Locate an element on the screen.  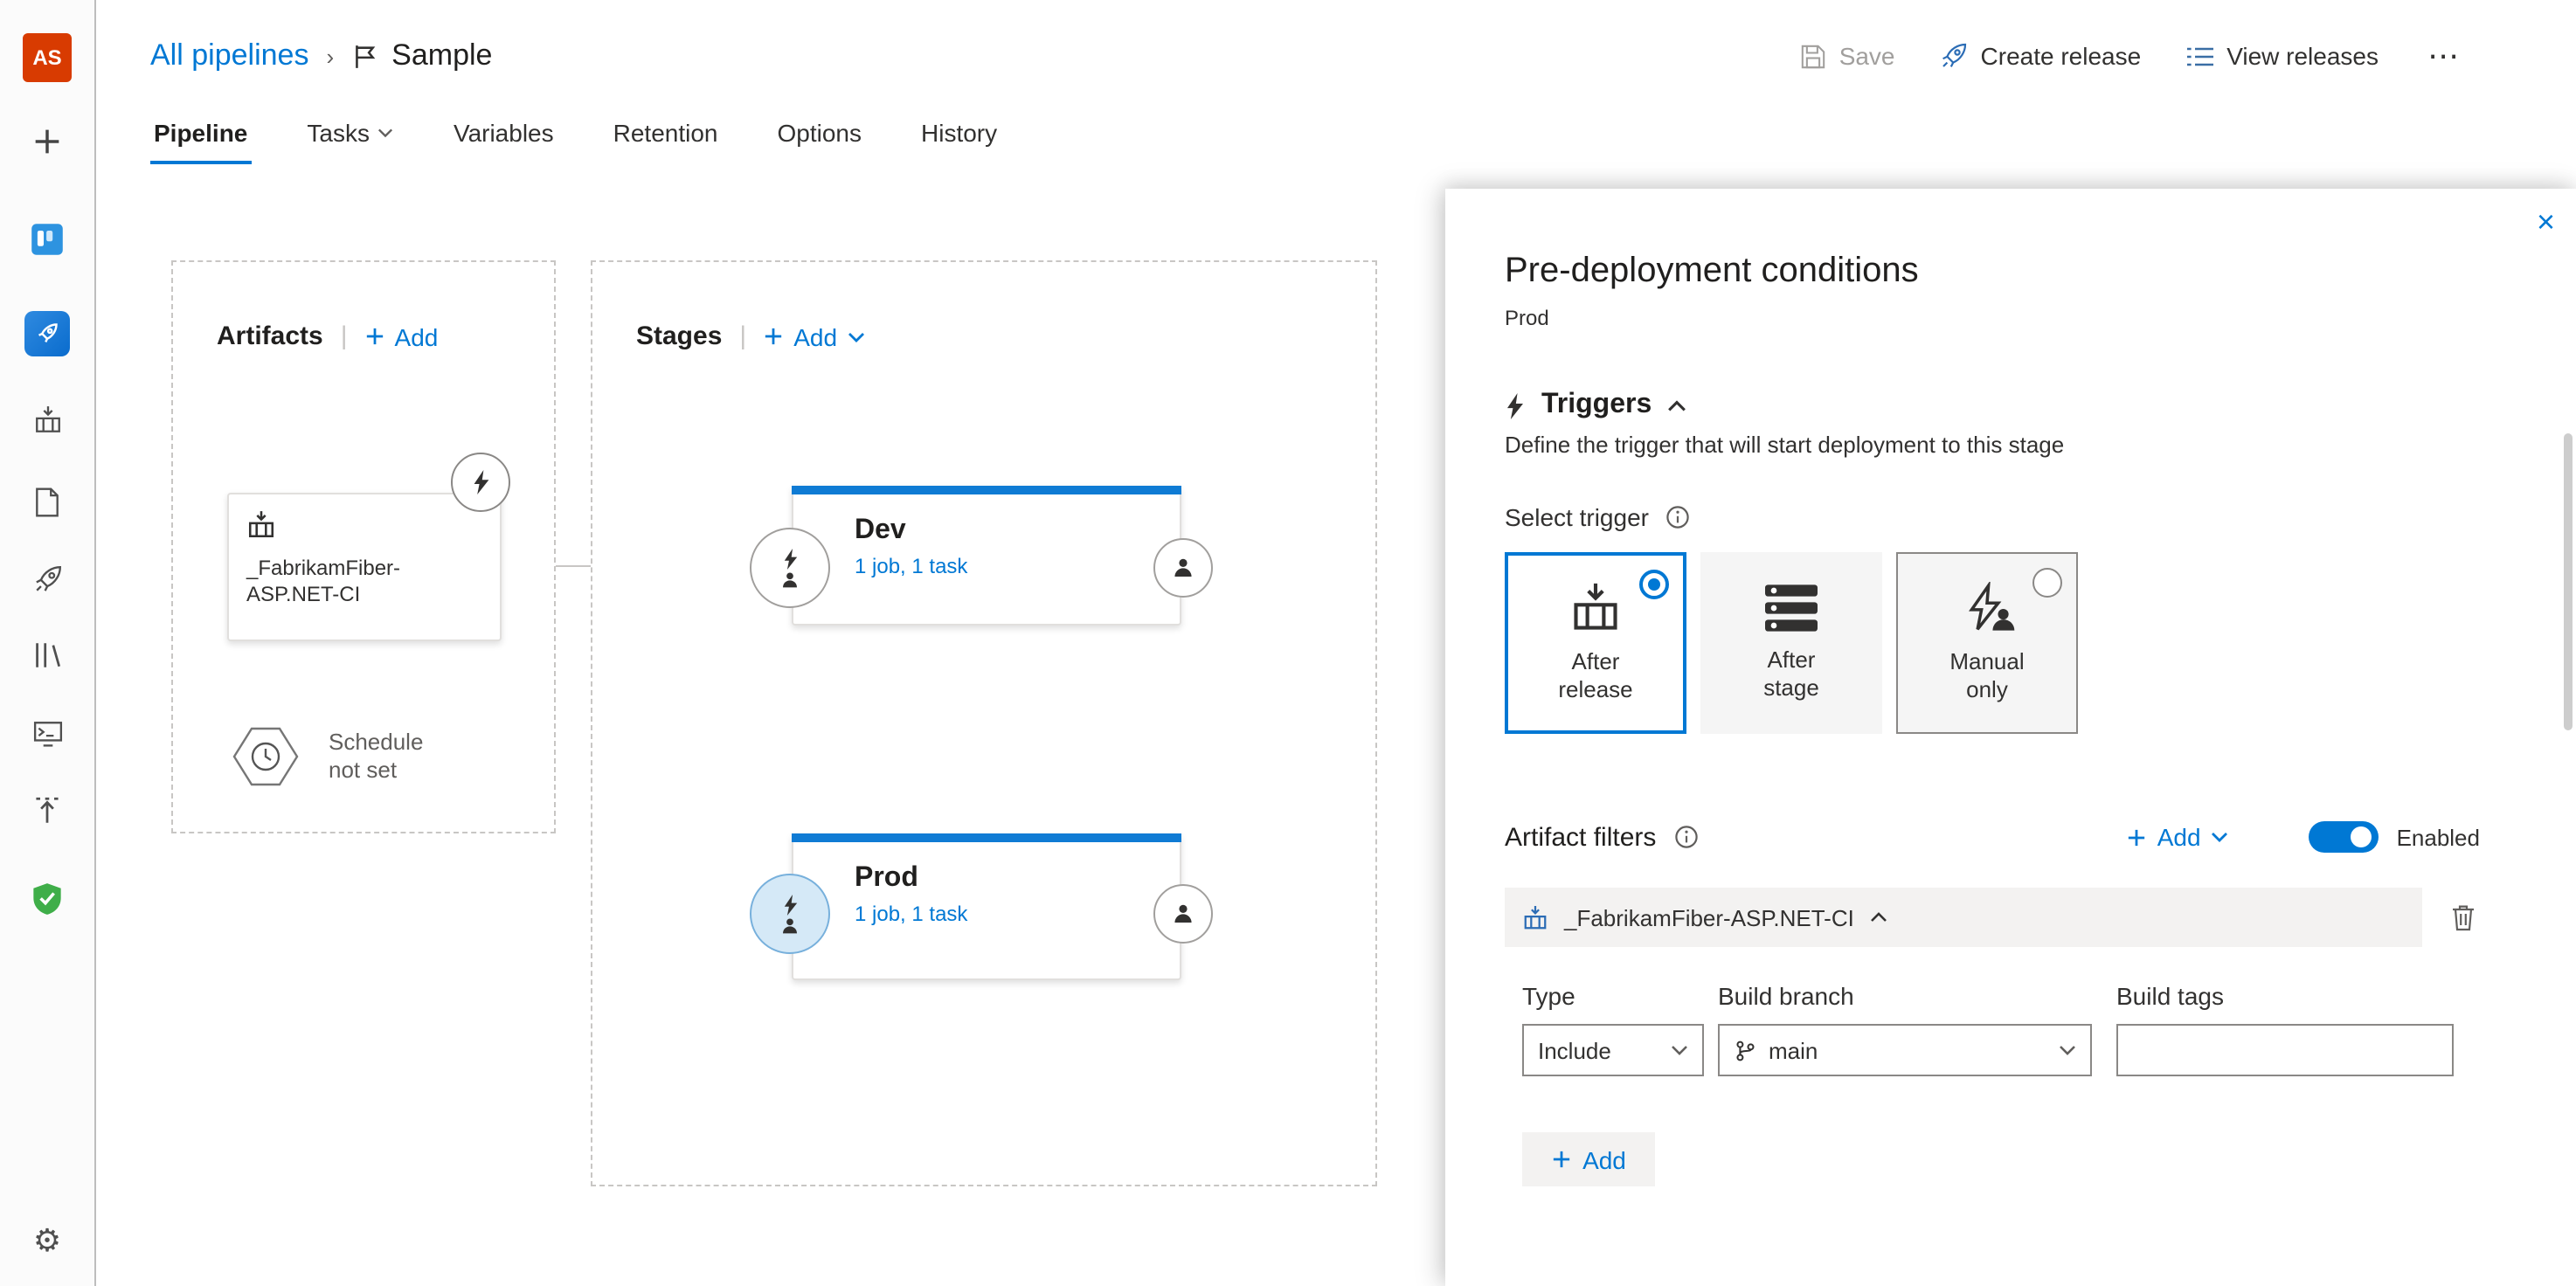
sidebar-item-deployment-groups is located at coordinates (47, 810).